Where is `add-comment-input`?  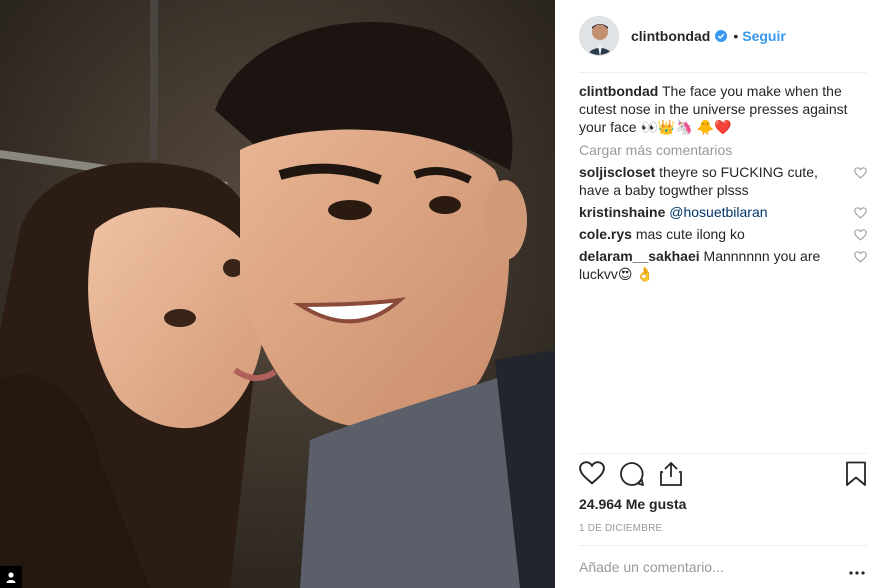 add-comment-input is located at coordinates (704, 567).